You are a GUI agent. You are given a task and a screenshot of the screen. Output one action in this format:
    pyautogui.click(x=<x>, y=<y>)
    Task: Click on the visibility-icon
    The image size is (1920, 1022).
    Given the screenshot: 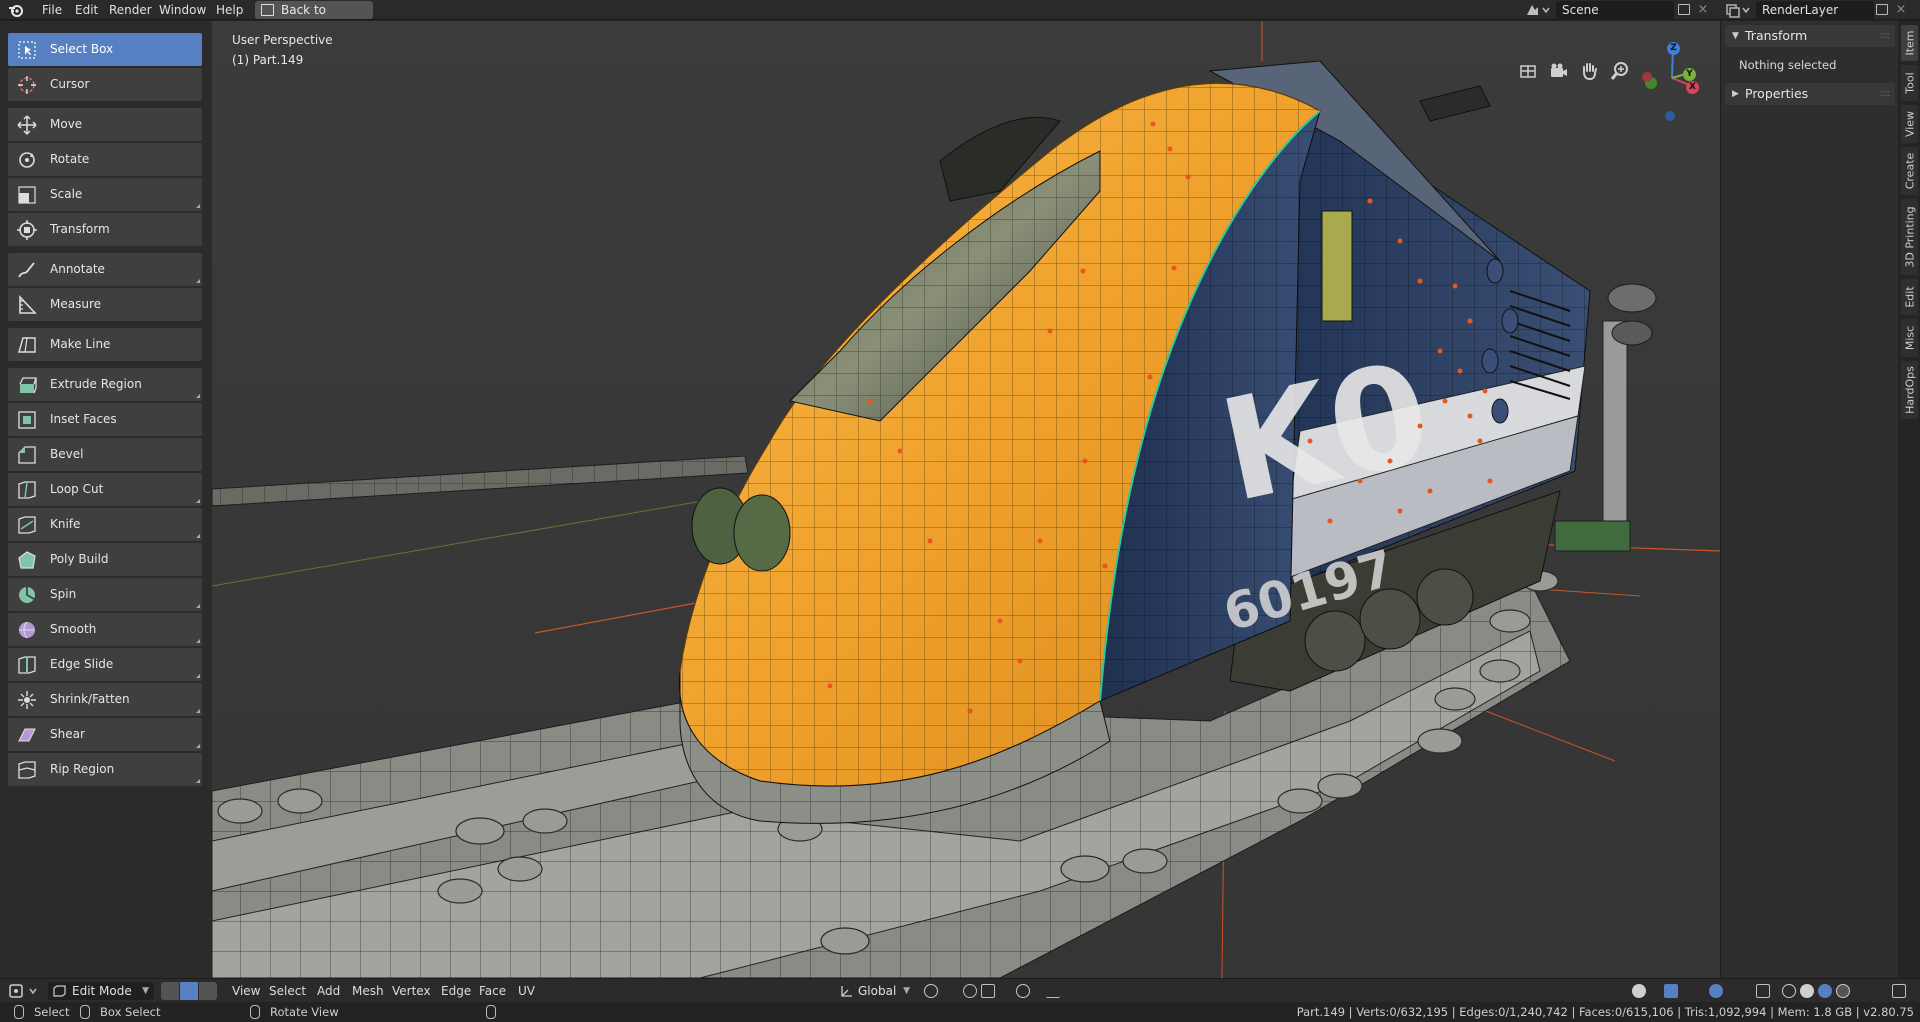 What is the action you would take?
    pyautogui.click(x=1639, y=991)
    